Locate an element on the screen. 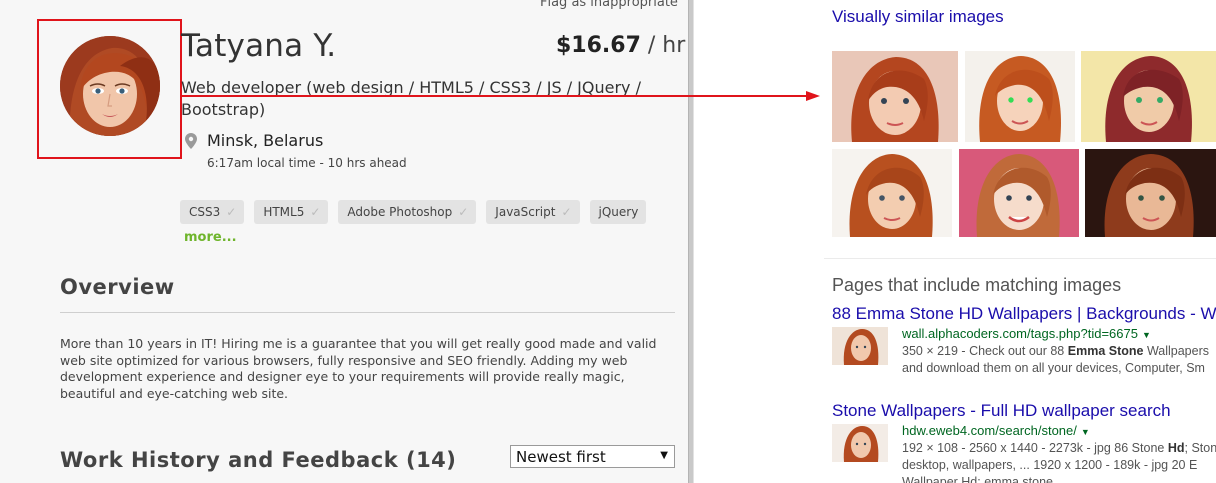 The width and height of the screenshot is (1216, 483). sort-selected-value: Newest first is located at coordinates (561, 457).